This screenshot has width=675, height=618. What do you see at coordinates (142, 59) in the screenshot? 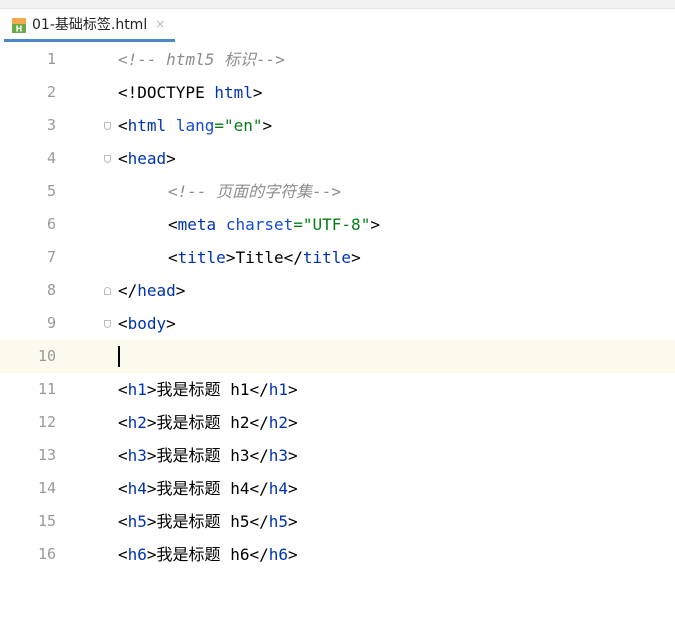
I see `comment-open: <!--` at bounding box center [142, 59].